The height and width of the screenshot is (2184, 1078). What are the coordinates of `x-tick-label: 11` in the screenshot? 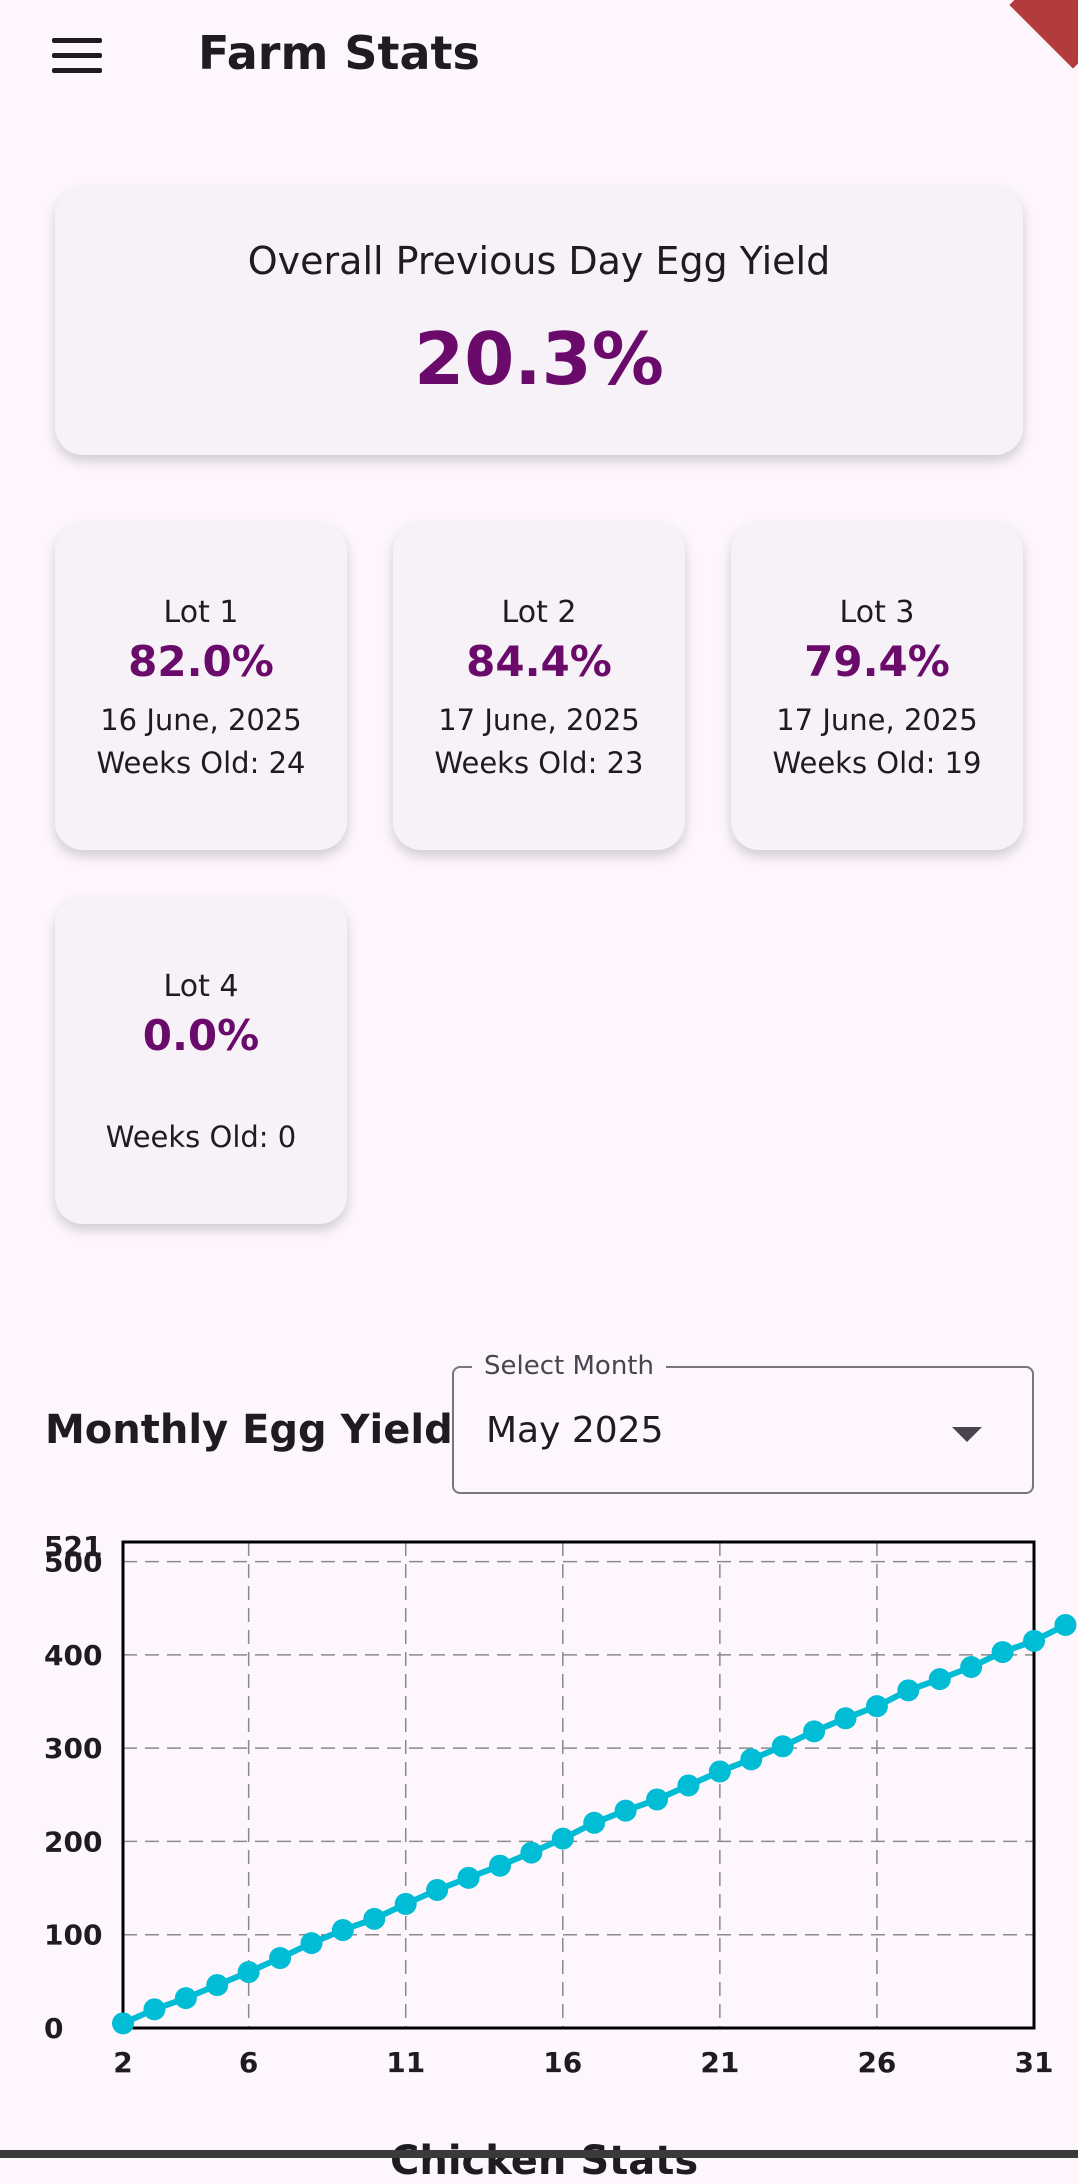 It's located at (405, 2062).